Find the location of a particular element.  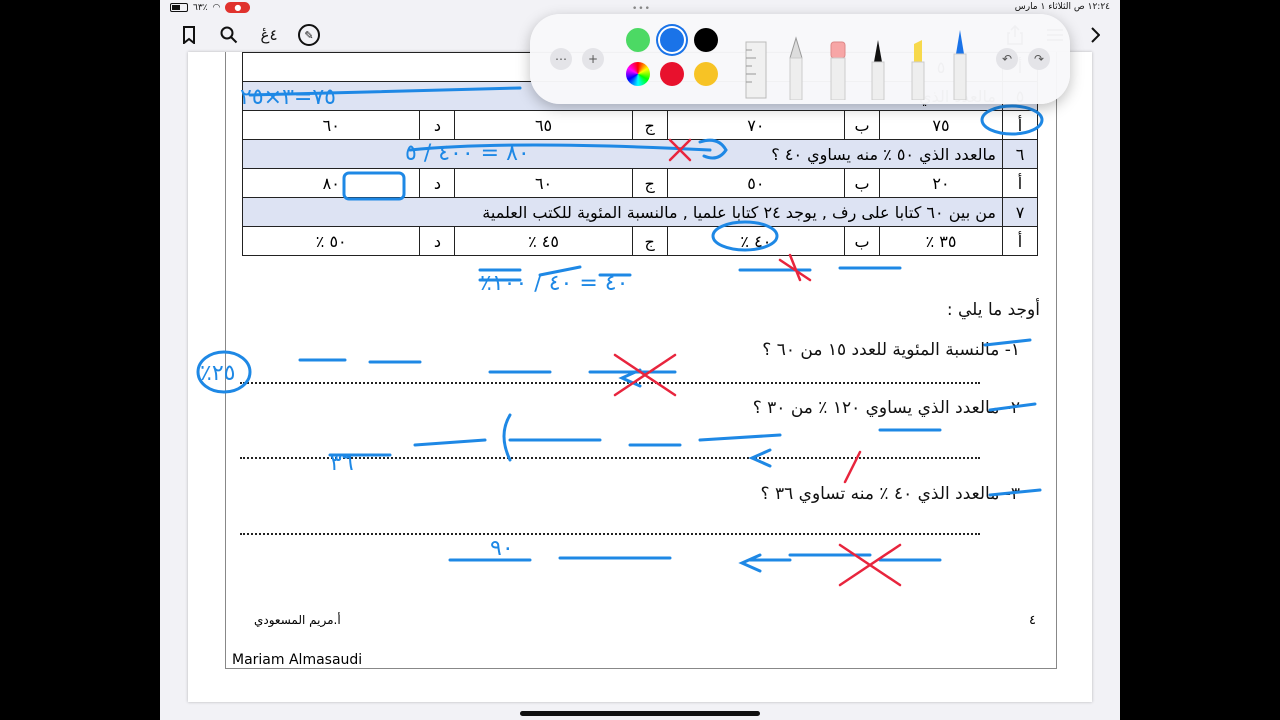

color-swatch-blue is located at coordinates (672, 40).